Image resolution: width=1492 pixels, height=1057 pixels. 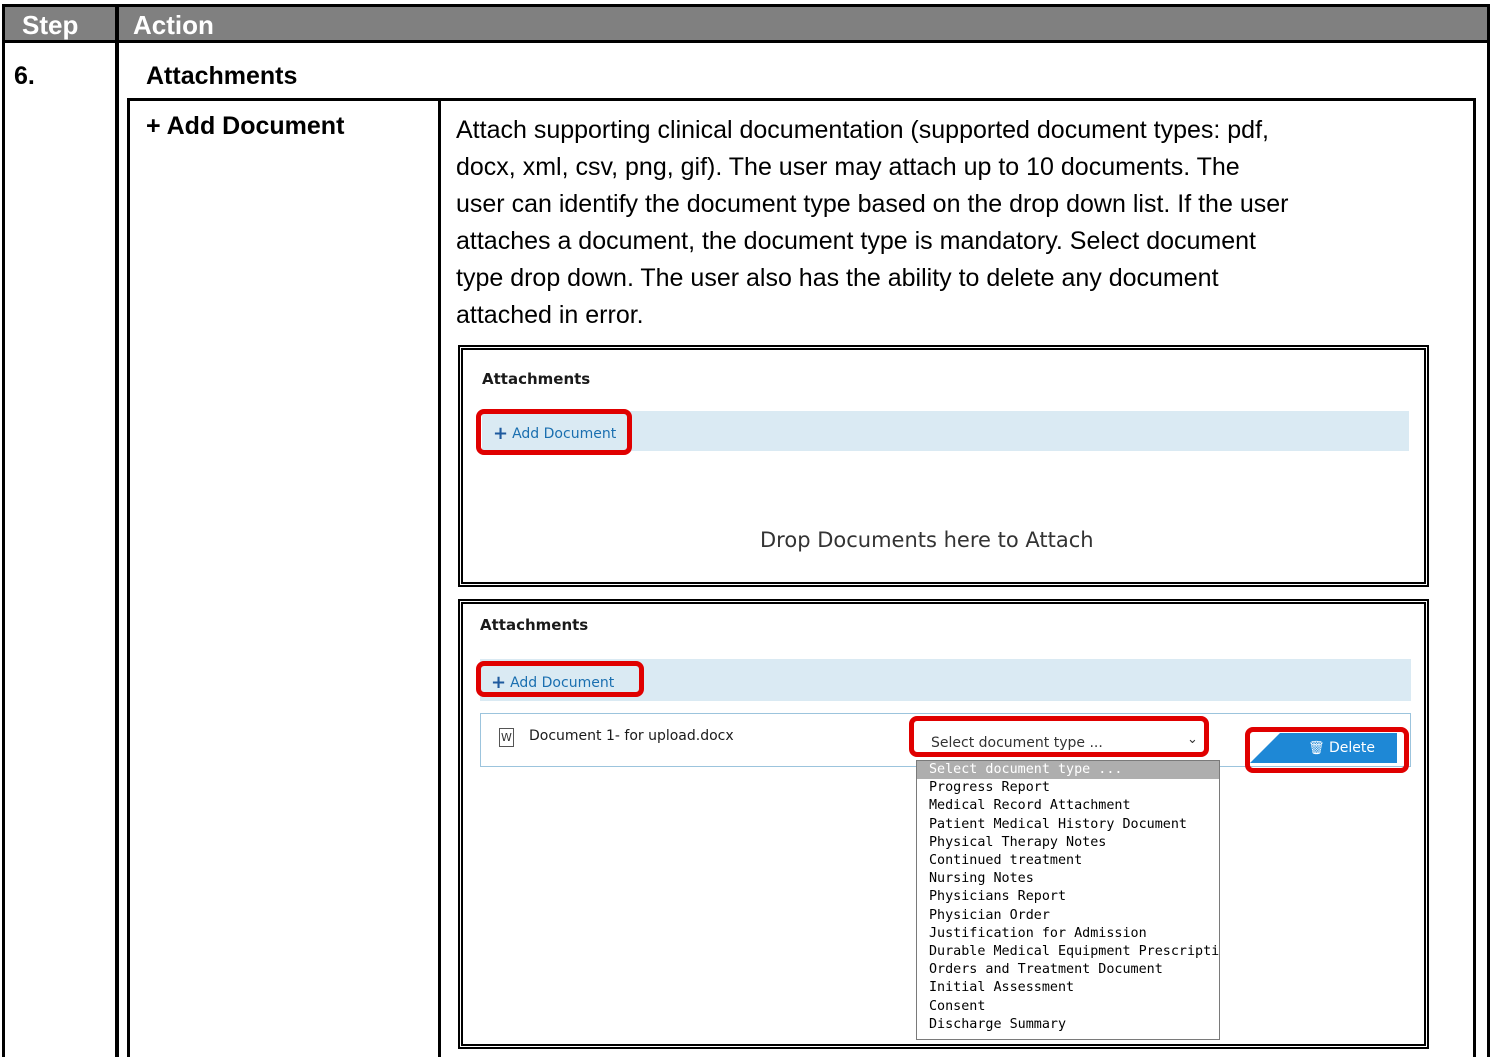 I want to click on description-line: attached in error., so click(x=550, y=315).